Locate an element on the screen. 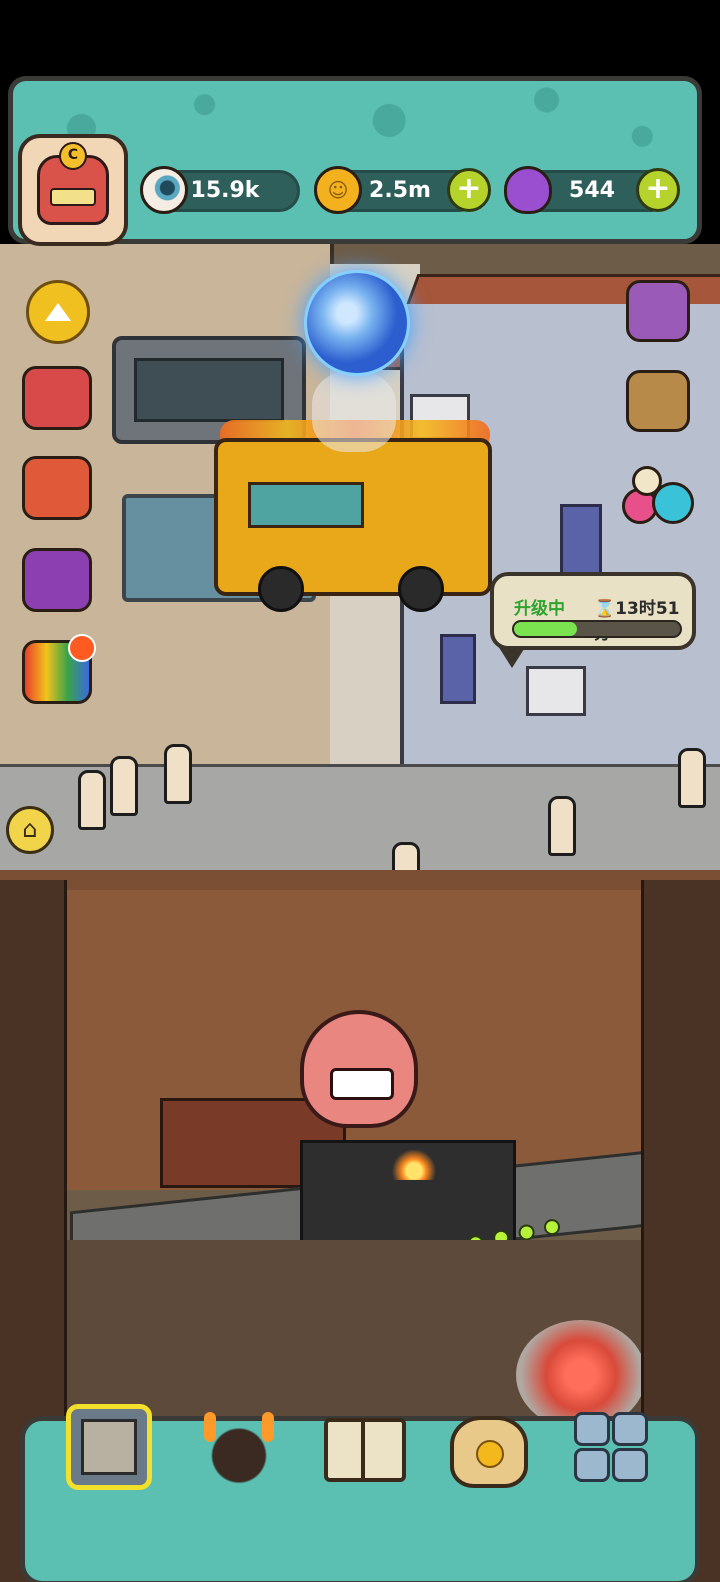  recipe-book-icon is located at coordinates (363, 1447).